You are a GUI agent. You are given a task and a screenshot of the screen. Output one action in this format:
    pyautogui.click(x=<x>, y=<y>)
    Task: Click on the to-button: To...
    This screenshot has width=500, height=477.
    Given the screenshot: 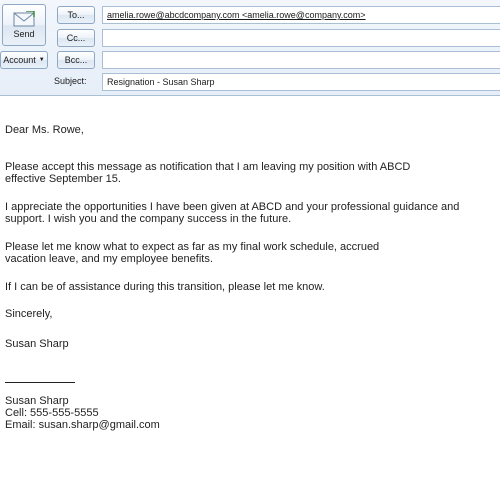 What is the action you would take?
    pyautogui.click(x=76, y=15)
    